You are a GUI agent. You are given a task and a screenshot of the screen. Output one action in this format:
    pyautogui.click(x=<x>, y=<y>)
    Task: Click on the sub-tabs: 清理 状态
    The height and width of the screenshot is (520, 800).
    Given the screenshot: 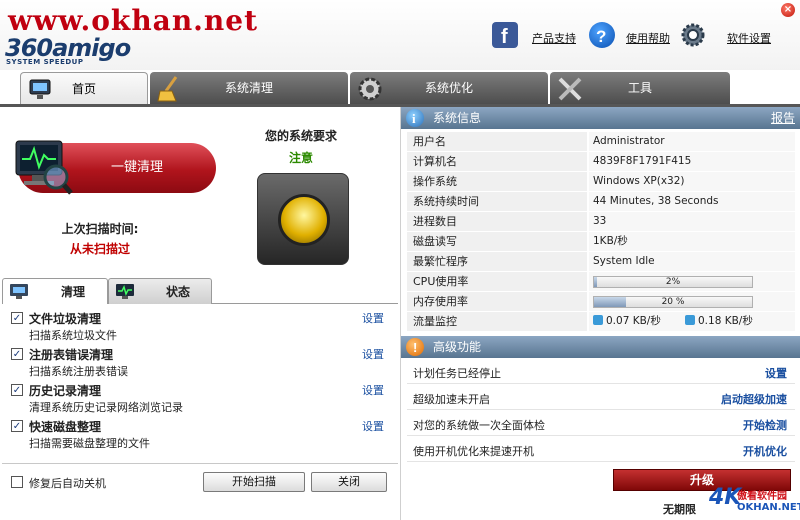 What is the action you would take?
    pyautogui.click(x=200, y=291)
    